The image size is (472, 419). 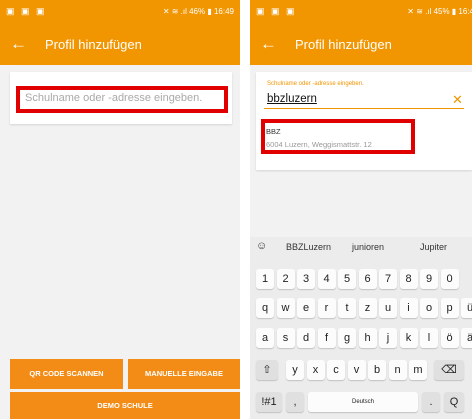 I want to click on keyboard-key: o, so click(x=429, y=308).